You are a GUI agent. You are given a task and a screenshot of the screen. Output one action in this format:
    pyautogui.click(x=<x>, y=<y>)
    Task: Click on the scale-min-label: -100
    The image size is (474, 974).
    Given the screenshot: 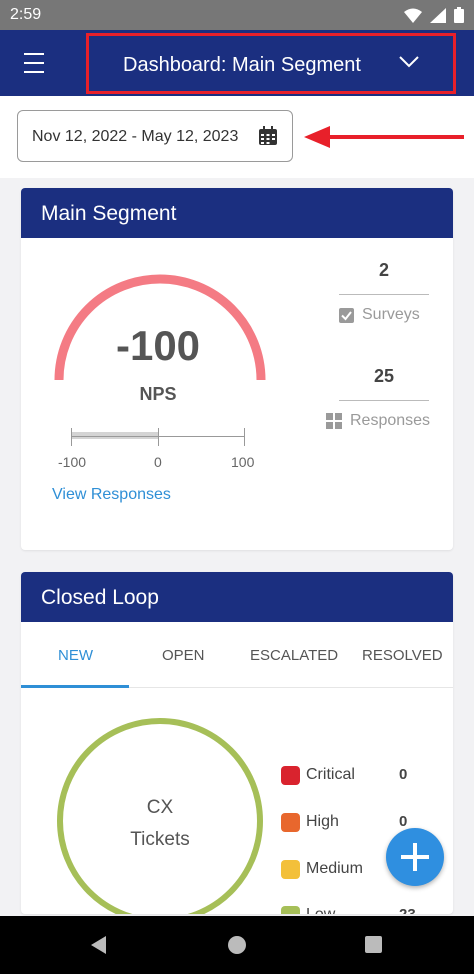 What is the action you would take?
    pyautogui.click(x=72, y=462)
    